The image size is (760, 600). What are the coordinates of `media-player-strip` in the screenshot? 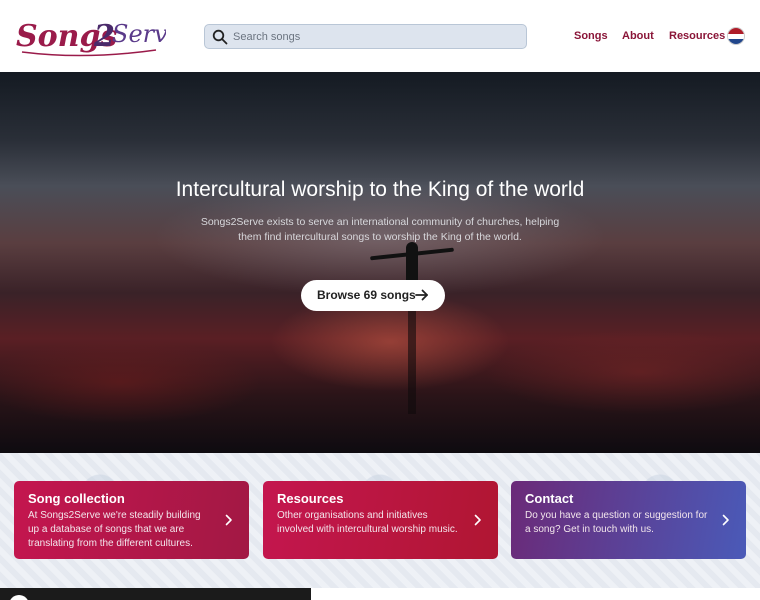 It's located at (155, 594).